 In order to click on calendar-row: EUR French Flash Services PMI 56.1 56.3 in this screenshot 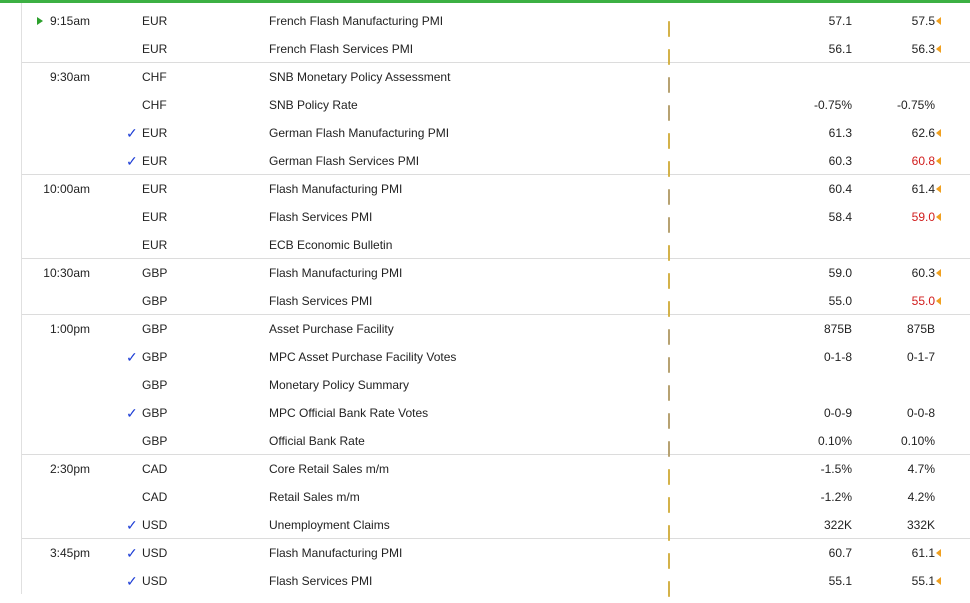, I will do `click(496, 50)`.